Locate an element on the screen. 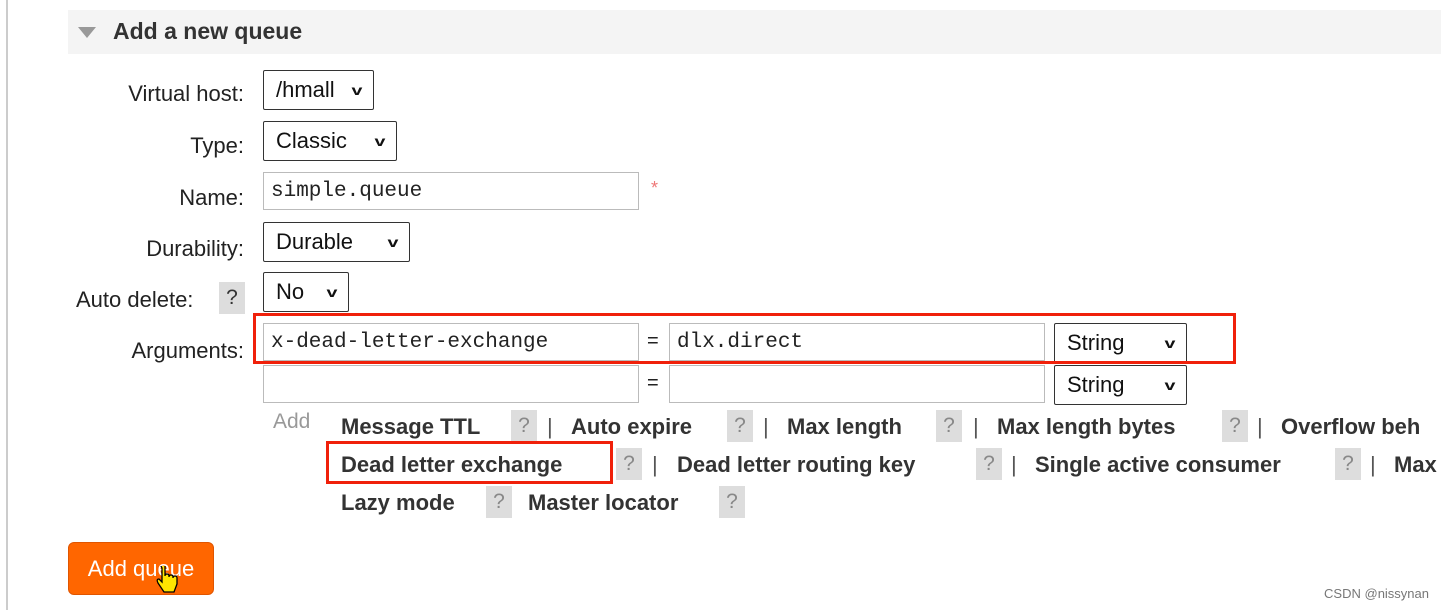  watermark: CSDN @nissynan is located at coordinates (1376, 593).